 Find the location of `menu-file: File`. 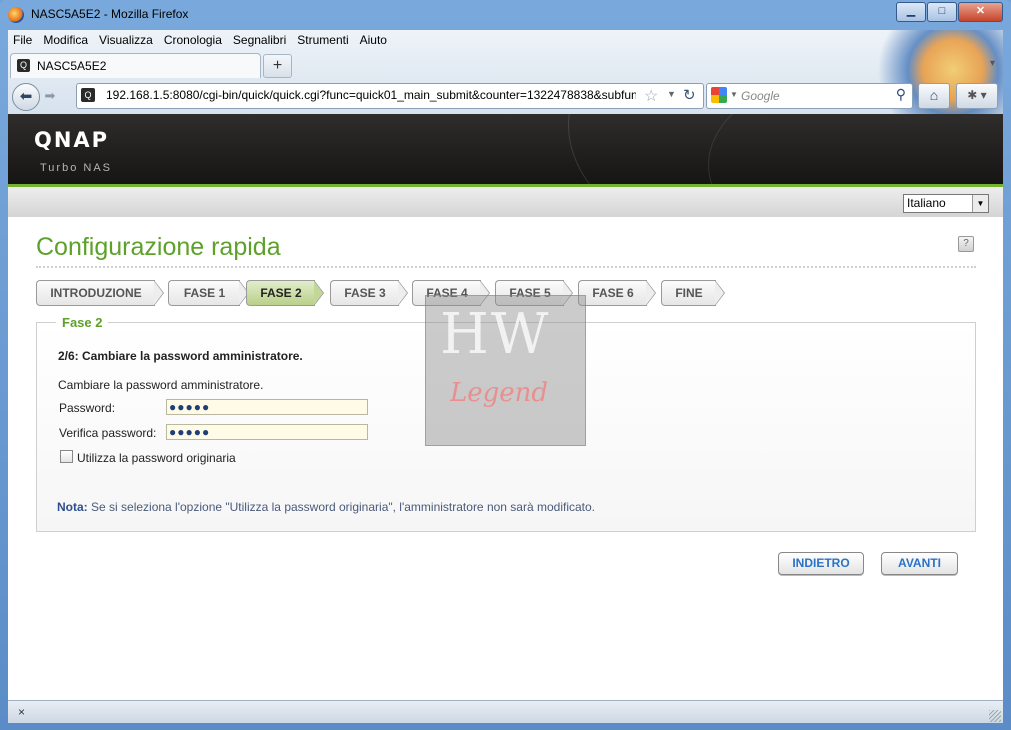

menu-file: File is located at coordinates (23, 41).